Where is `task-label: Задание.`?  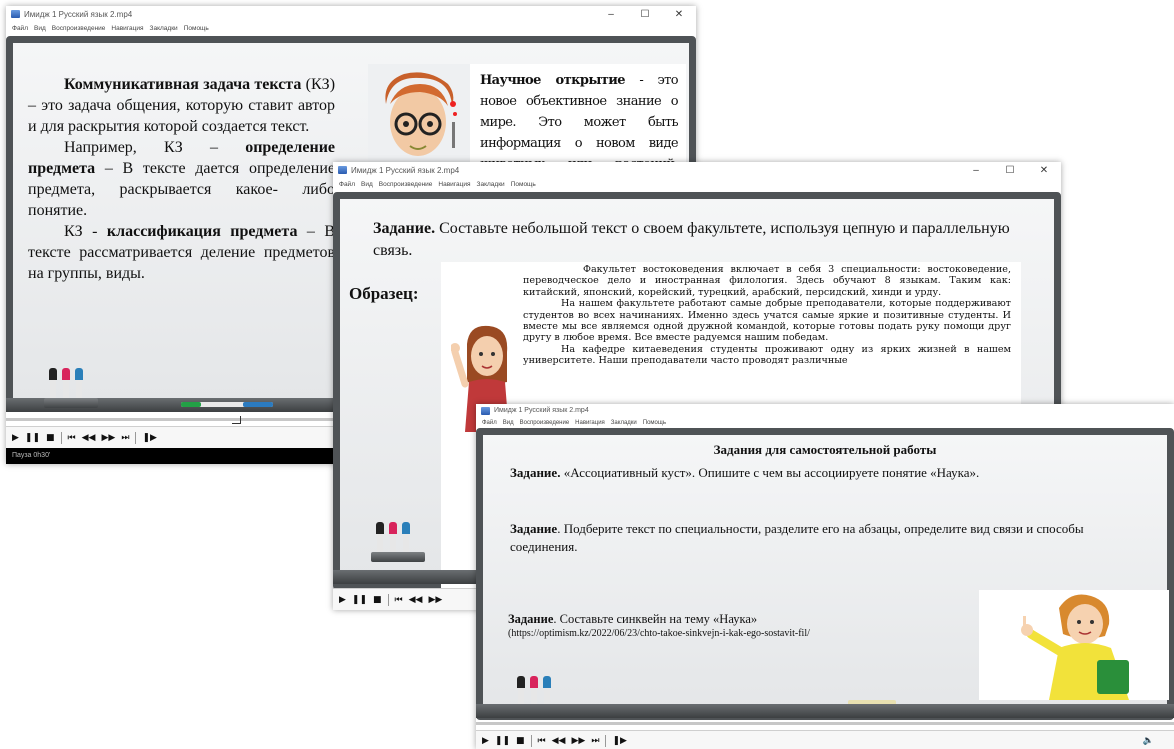
task-label: Задание. is located at coordinates (404, 228).